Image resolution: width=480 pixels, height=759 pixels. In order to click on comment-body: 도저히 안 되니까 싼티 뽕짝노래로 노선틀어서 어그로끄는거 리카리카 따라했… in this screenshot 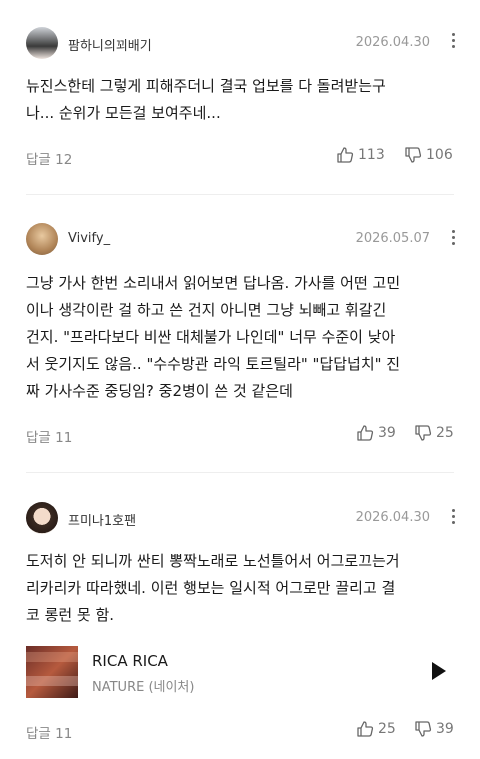, I will do `click(242, 588)`.